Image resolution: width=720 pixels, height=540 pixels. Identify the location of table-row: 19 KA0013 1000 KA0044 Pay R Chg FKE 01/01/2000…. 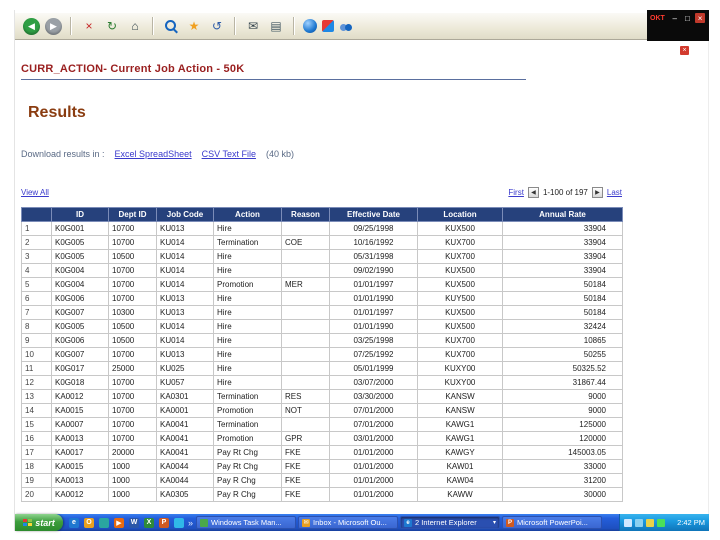
(322, 480).